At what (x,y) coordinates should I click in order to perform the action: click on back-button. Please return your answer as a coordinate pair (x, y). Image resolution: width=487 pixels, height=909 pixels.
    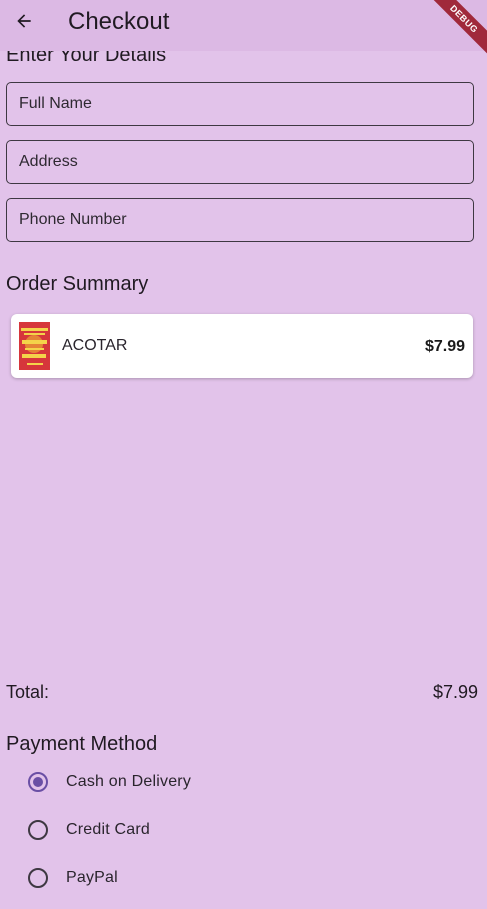
    Looking at the image, I should click on (24, 23).